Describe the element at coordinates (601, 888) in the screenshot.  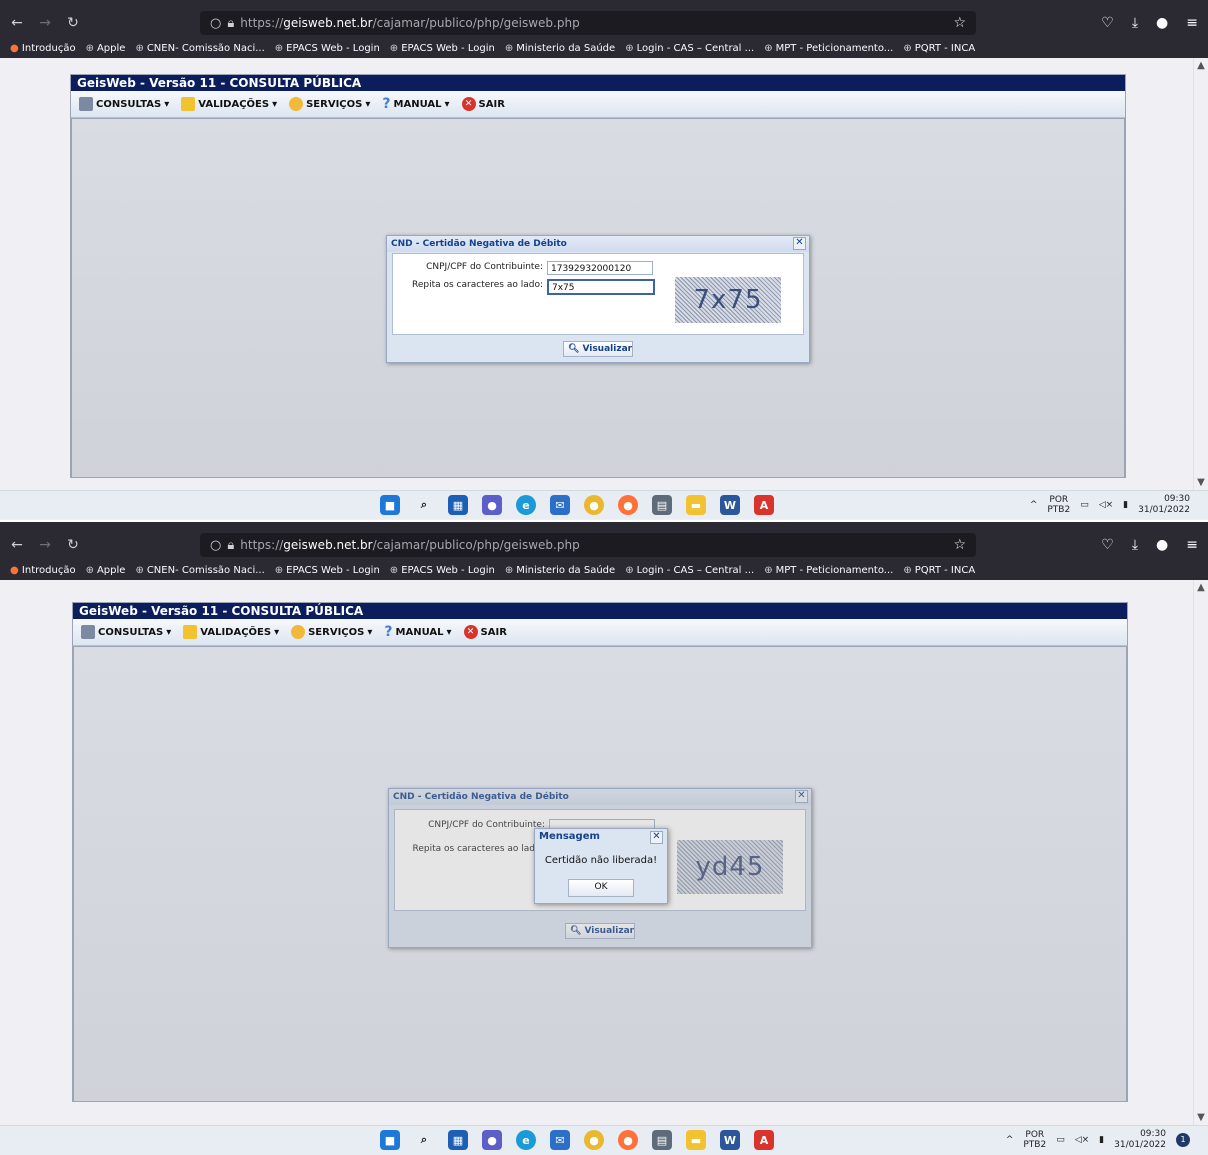
I see `ok-button: OK` at that location.